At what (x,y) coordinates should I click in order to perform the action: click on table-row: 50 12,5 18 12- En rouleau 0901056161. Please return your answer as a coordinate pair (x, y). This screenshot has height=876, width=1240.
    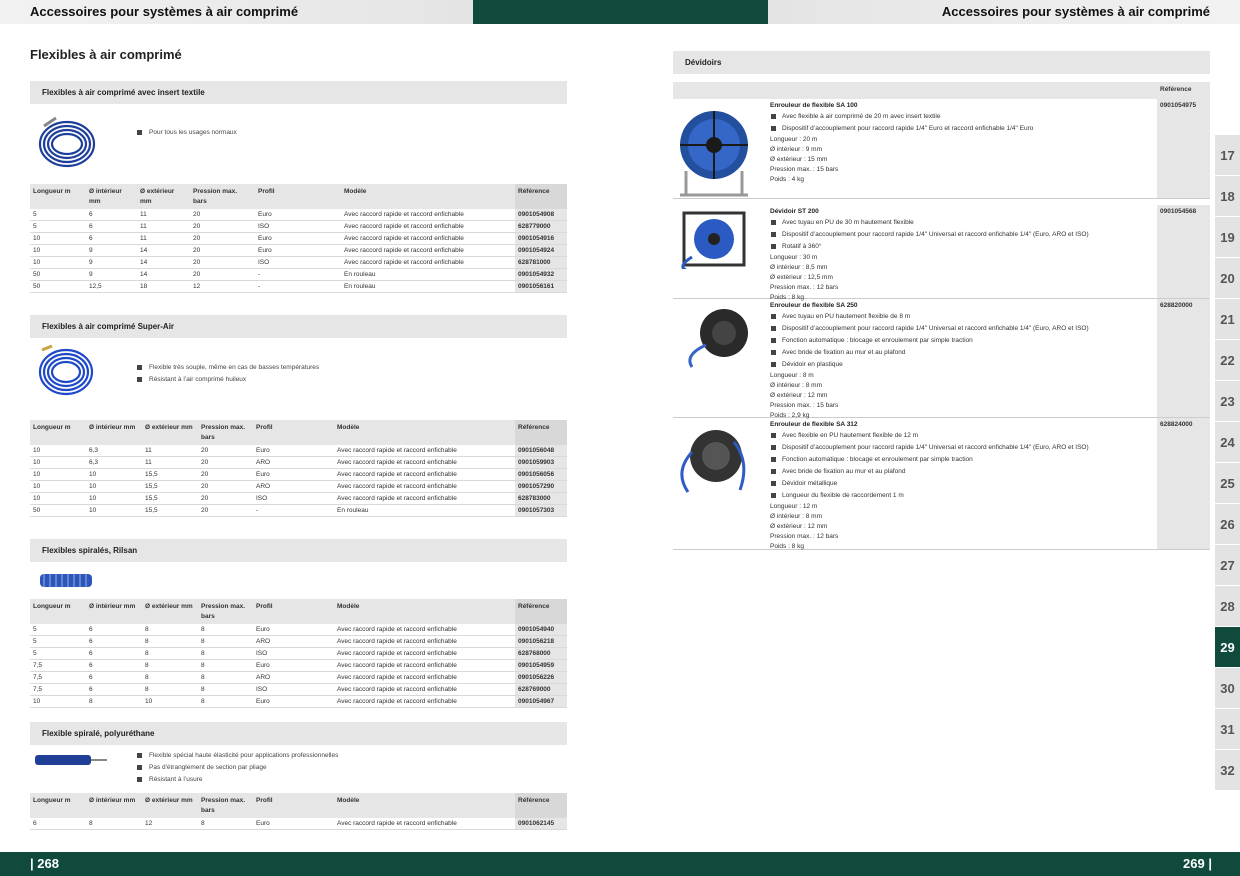
    Looking at the image, I should click on (298, 287).